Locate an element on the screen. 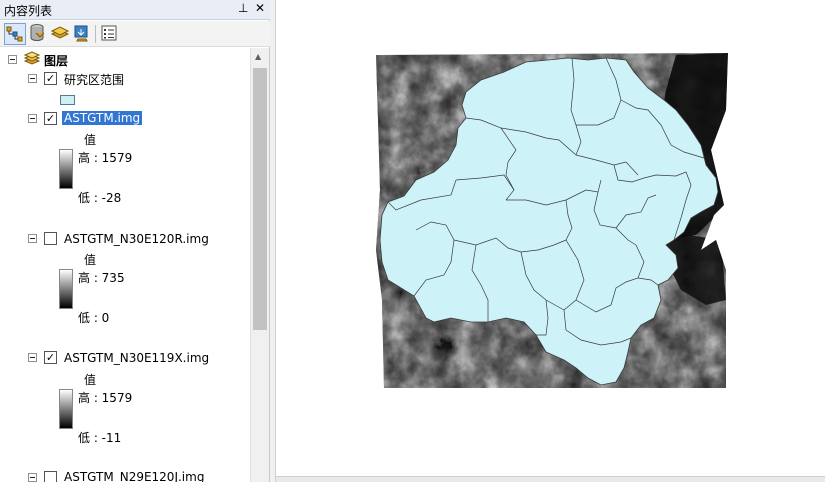  toc-title: 内容列表 is located at coordinates (28, 11).